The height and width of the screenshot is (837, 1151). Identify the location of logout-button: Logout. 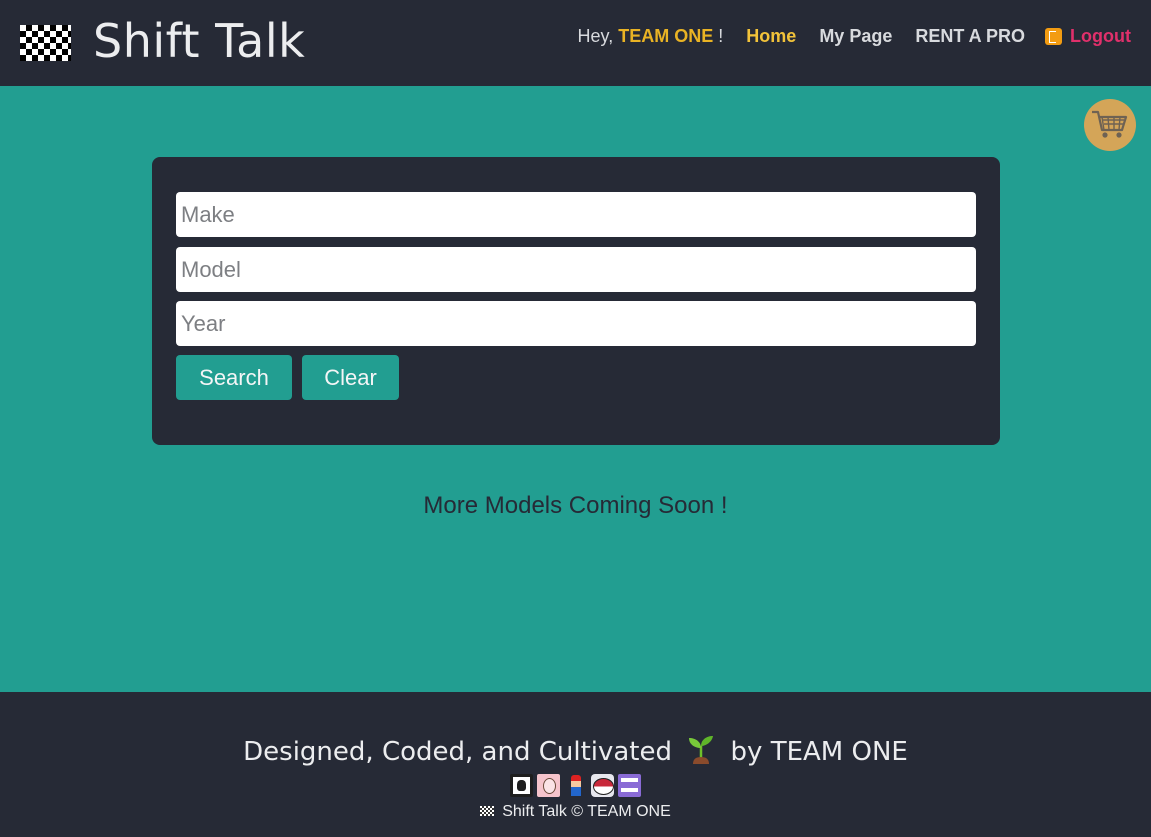
(1088, 36).